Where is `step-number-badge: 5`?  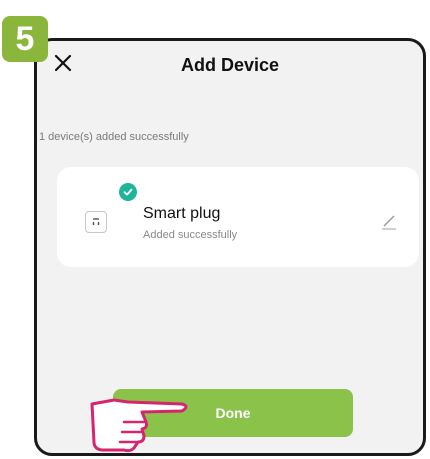 step-number-badge: 5 is located at coordinates (25, 39).